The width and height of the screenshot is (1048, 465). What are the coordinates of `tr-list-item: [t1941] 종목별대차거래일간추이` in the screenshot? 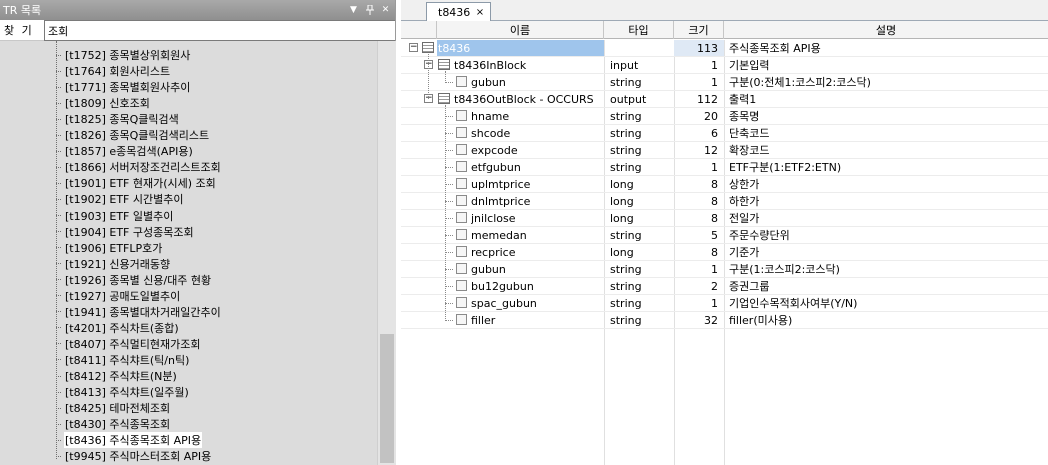 It's located at (139, 312).